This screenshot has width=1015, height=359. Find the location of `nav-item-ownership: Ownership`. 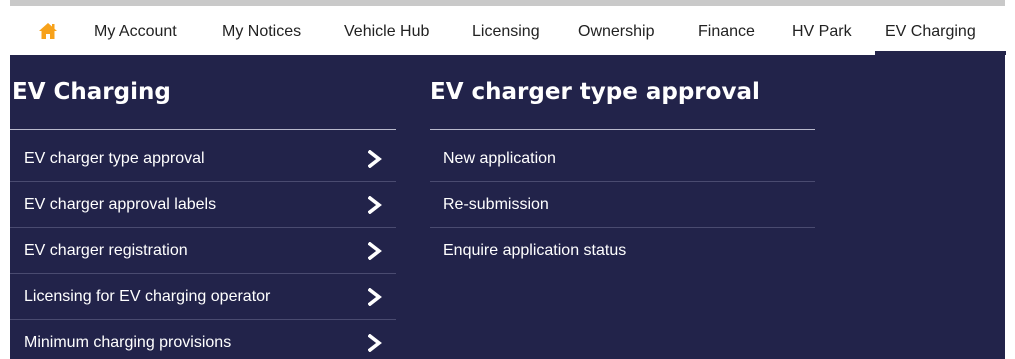

nav-item-ownership: Ownership is located at coordinates (616, 30).